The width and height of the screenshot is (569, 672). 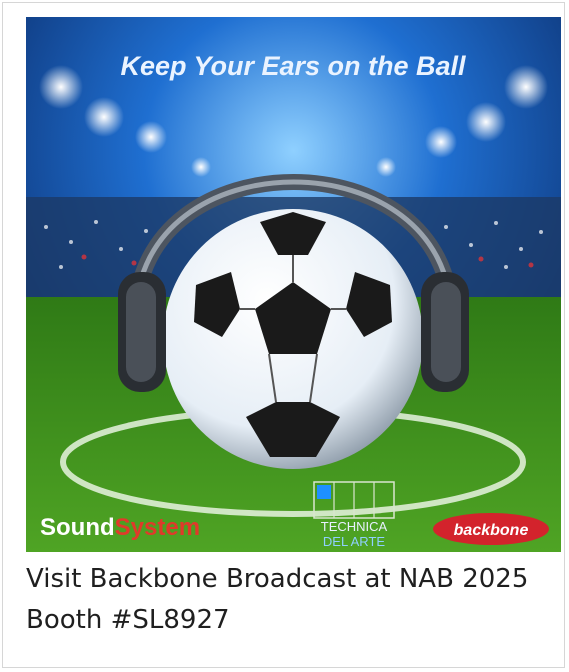 I want to click on soundsystem-logo: SoundSystem, so click(x=120, y=527).